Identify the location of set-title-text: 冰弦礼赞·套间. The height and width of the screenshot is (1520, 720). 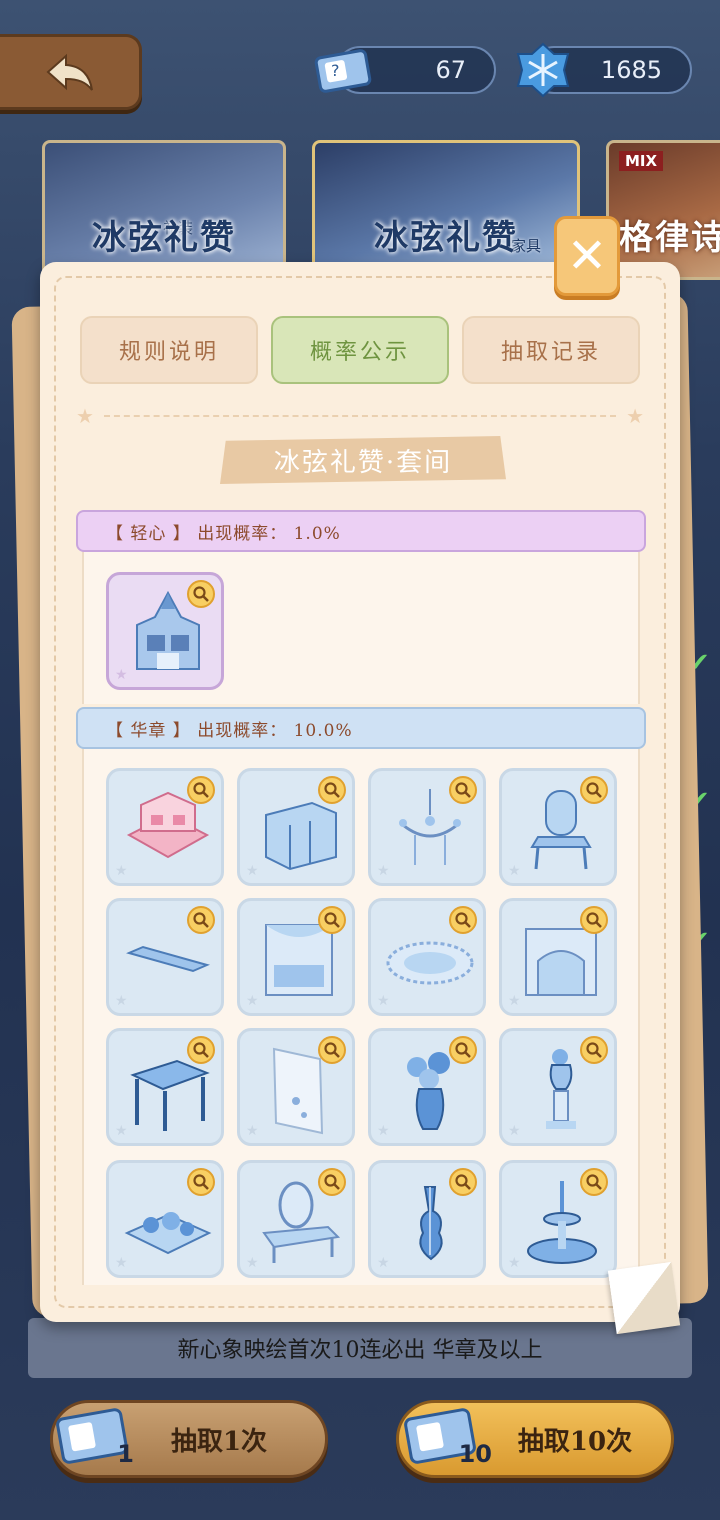
(363, 462).